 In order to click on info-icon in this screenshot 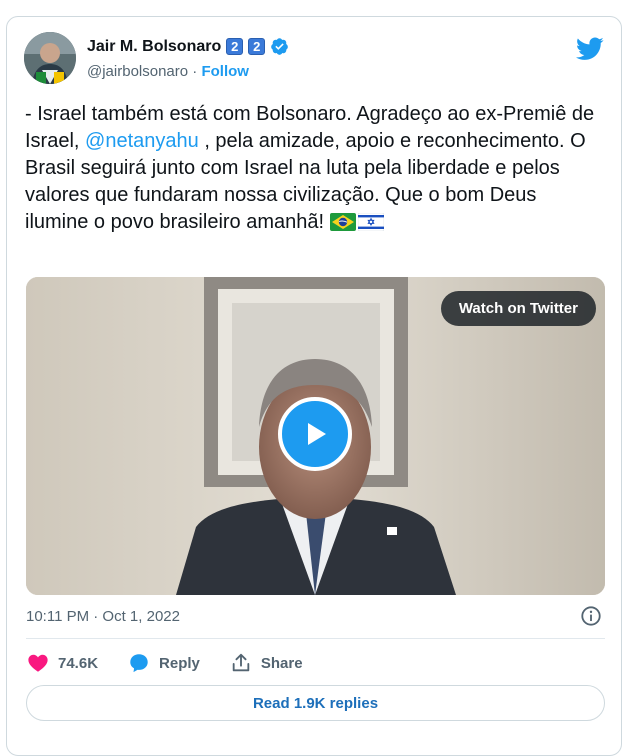, I will do `click(591, 616)`.